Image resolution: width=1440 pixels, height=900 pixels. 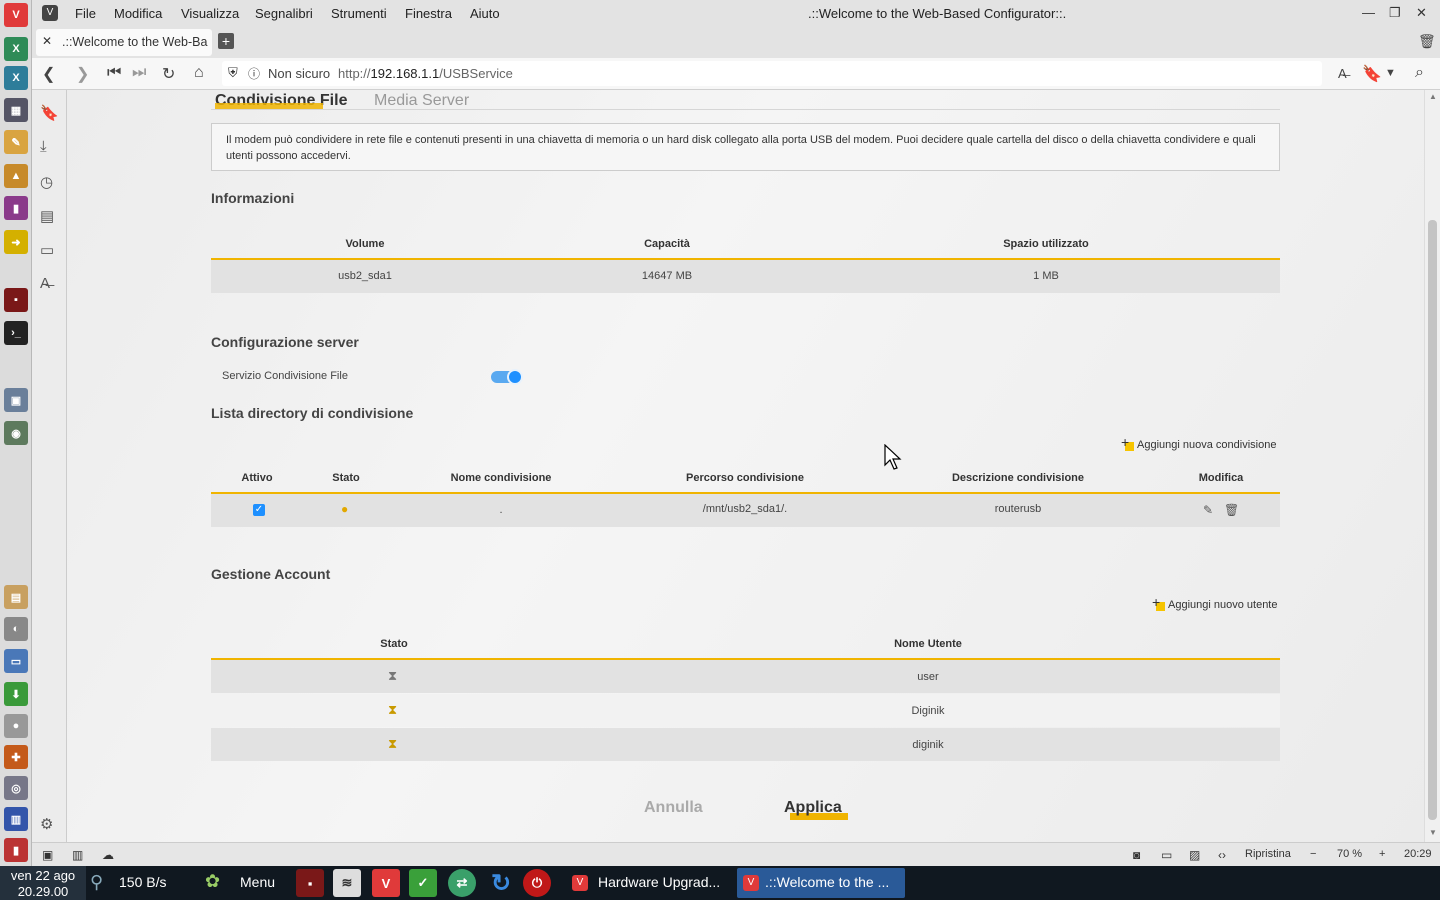 What do you see at coordinates (85, 13) in the screenshot?
I see `menu-file: File` at bounding box center [85, 13].